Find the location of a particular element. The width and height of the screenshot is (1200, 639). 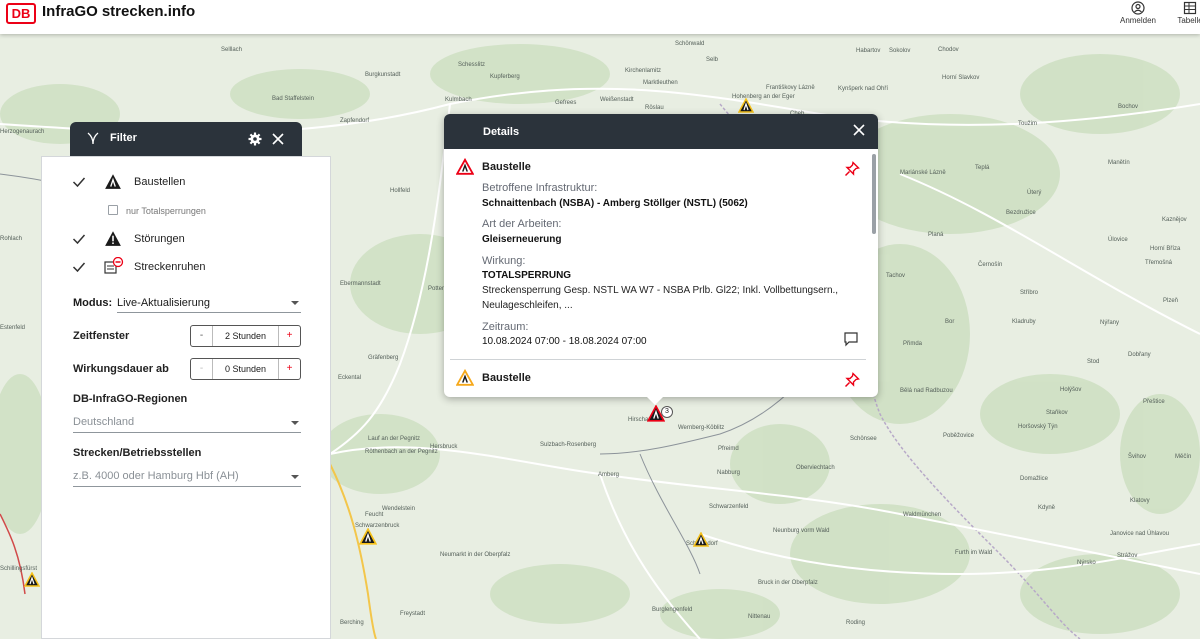

map-place-label: Strážov is located at coordinates (1127, 556).